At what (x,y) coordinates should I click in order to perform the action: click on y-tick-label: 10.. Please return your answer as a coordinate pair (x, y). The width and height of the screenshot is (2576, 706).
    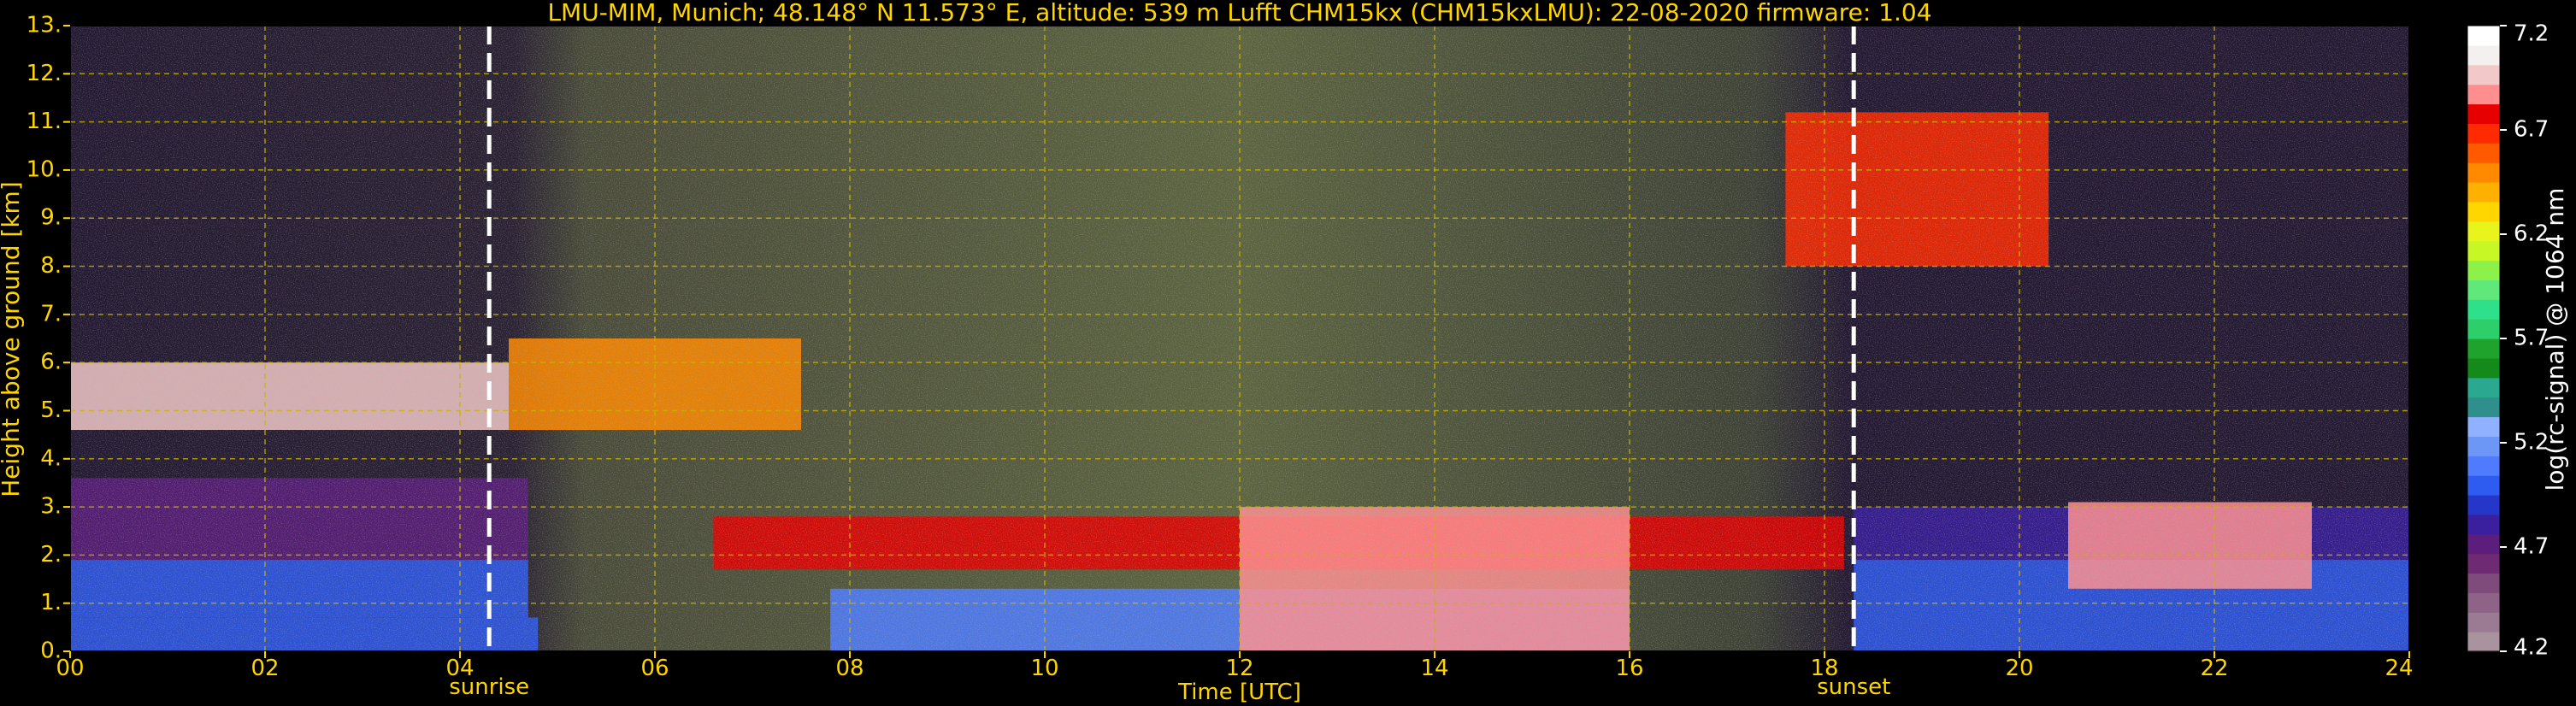
    Looking at the image, I should click on (44, 169).